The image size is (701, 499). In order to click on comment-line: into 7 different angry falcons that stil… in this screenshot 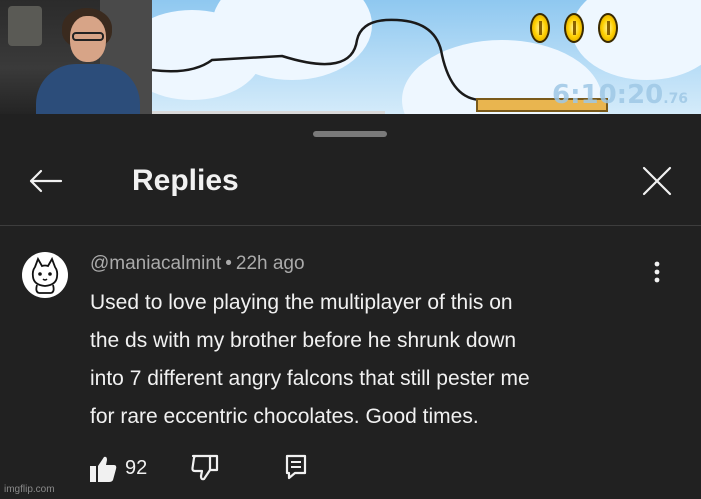, I will do `click(310, 378)`.